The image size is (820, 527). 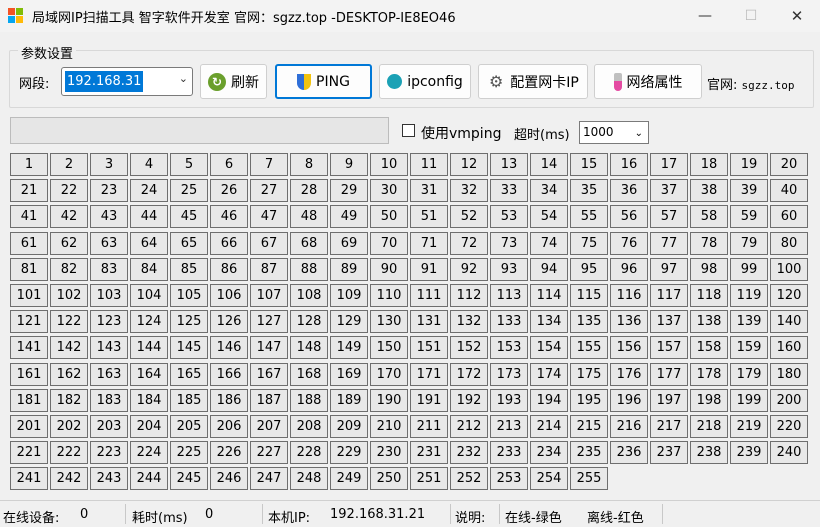 I want to click on ip-cell-37: 37, so click(x=669, y=190).